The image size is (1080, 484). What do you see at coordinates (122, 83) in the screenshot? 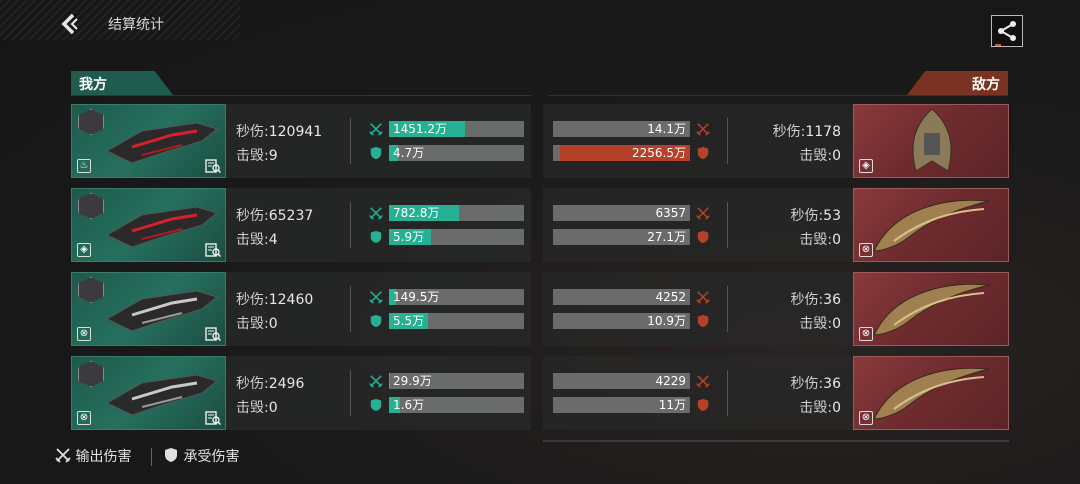
I see `ally-header: 我方` at bounding box center [122, 83].